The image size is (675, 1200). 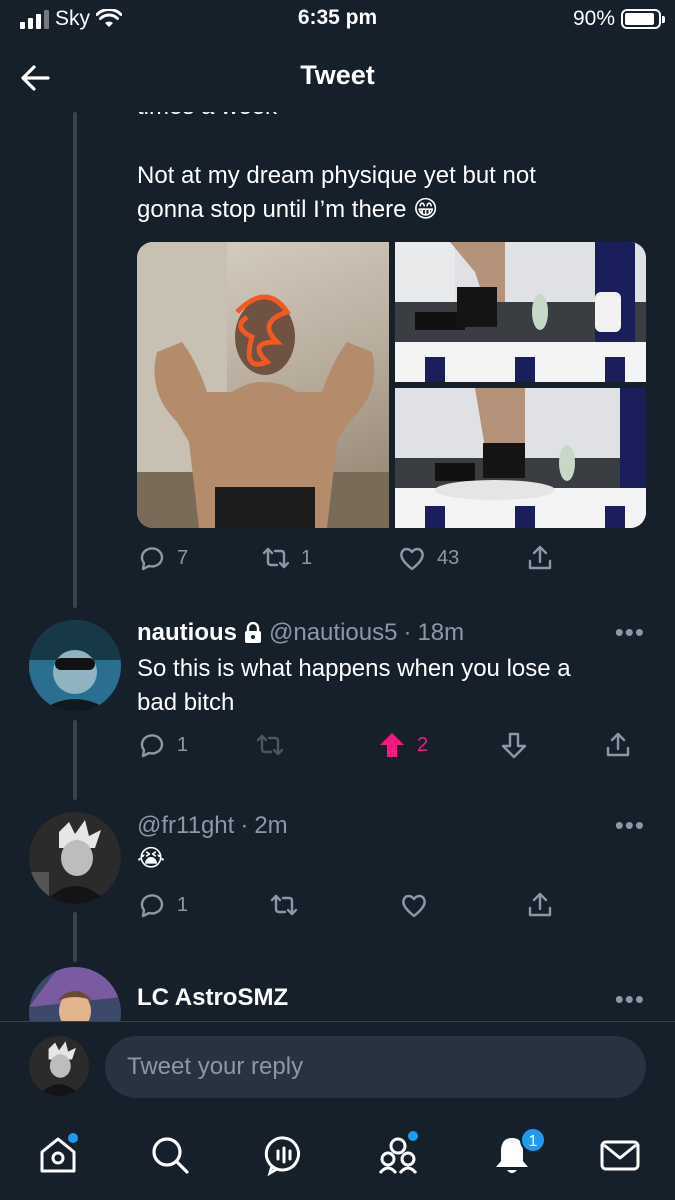 I want to click on person-flexing-image, so click(x=263, y=385).